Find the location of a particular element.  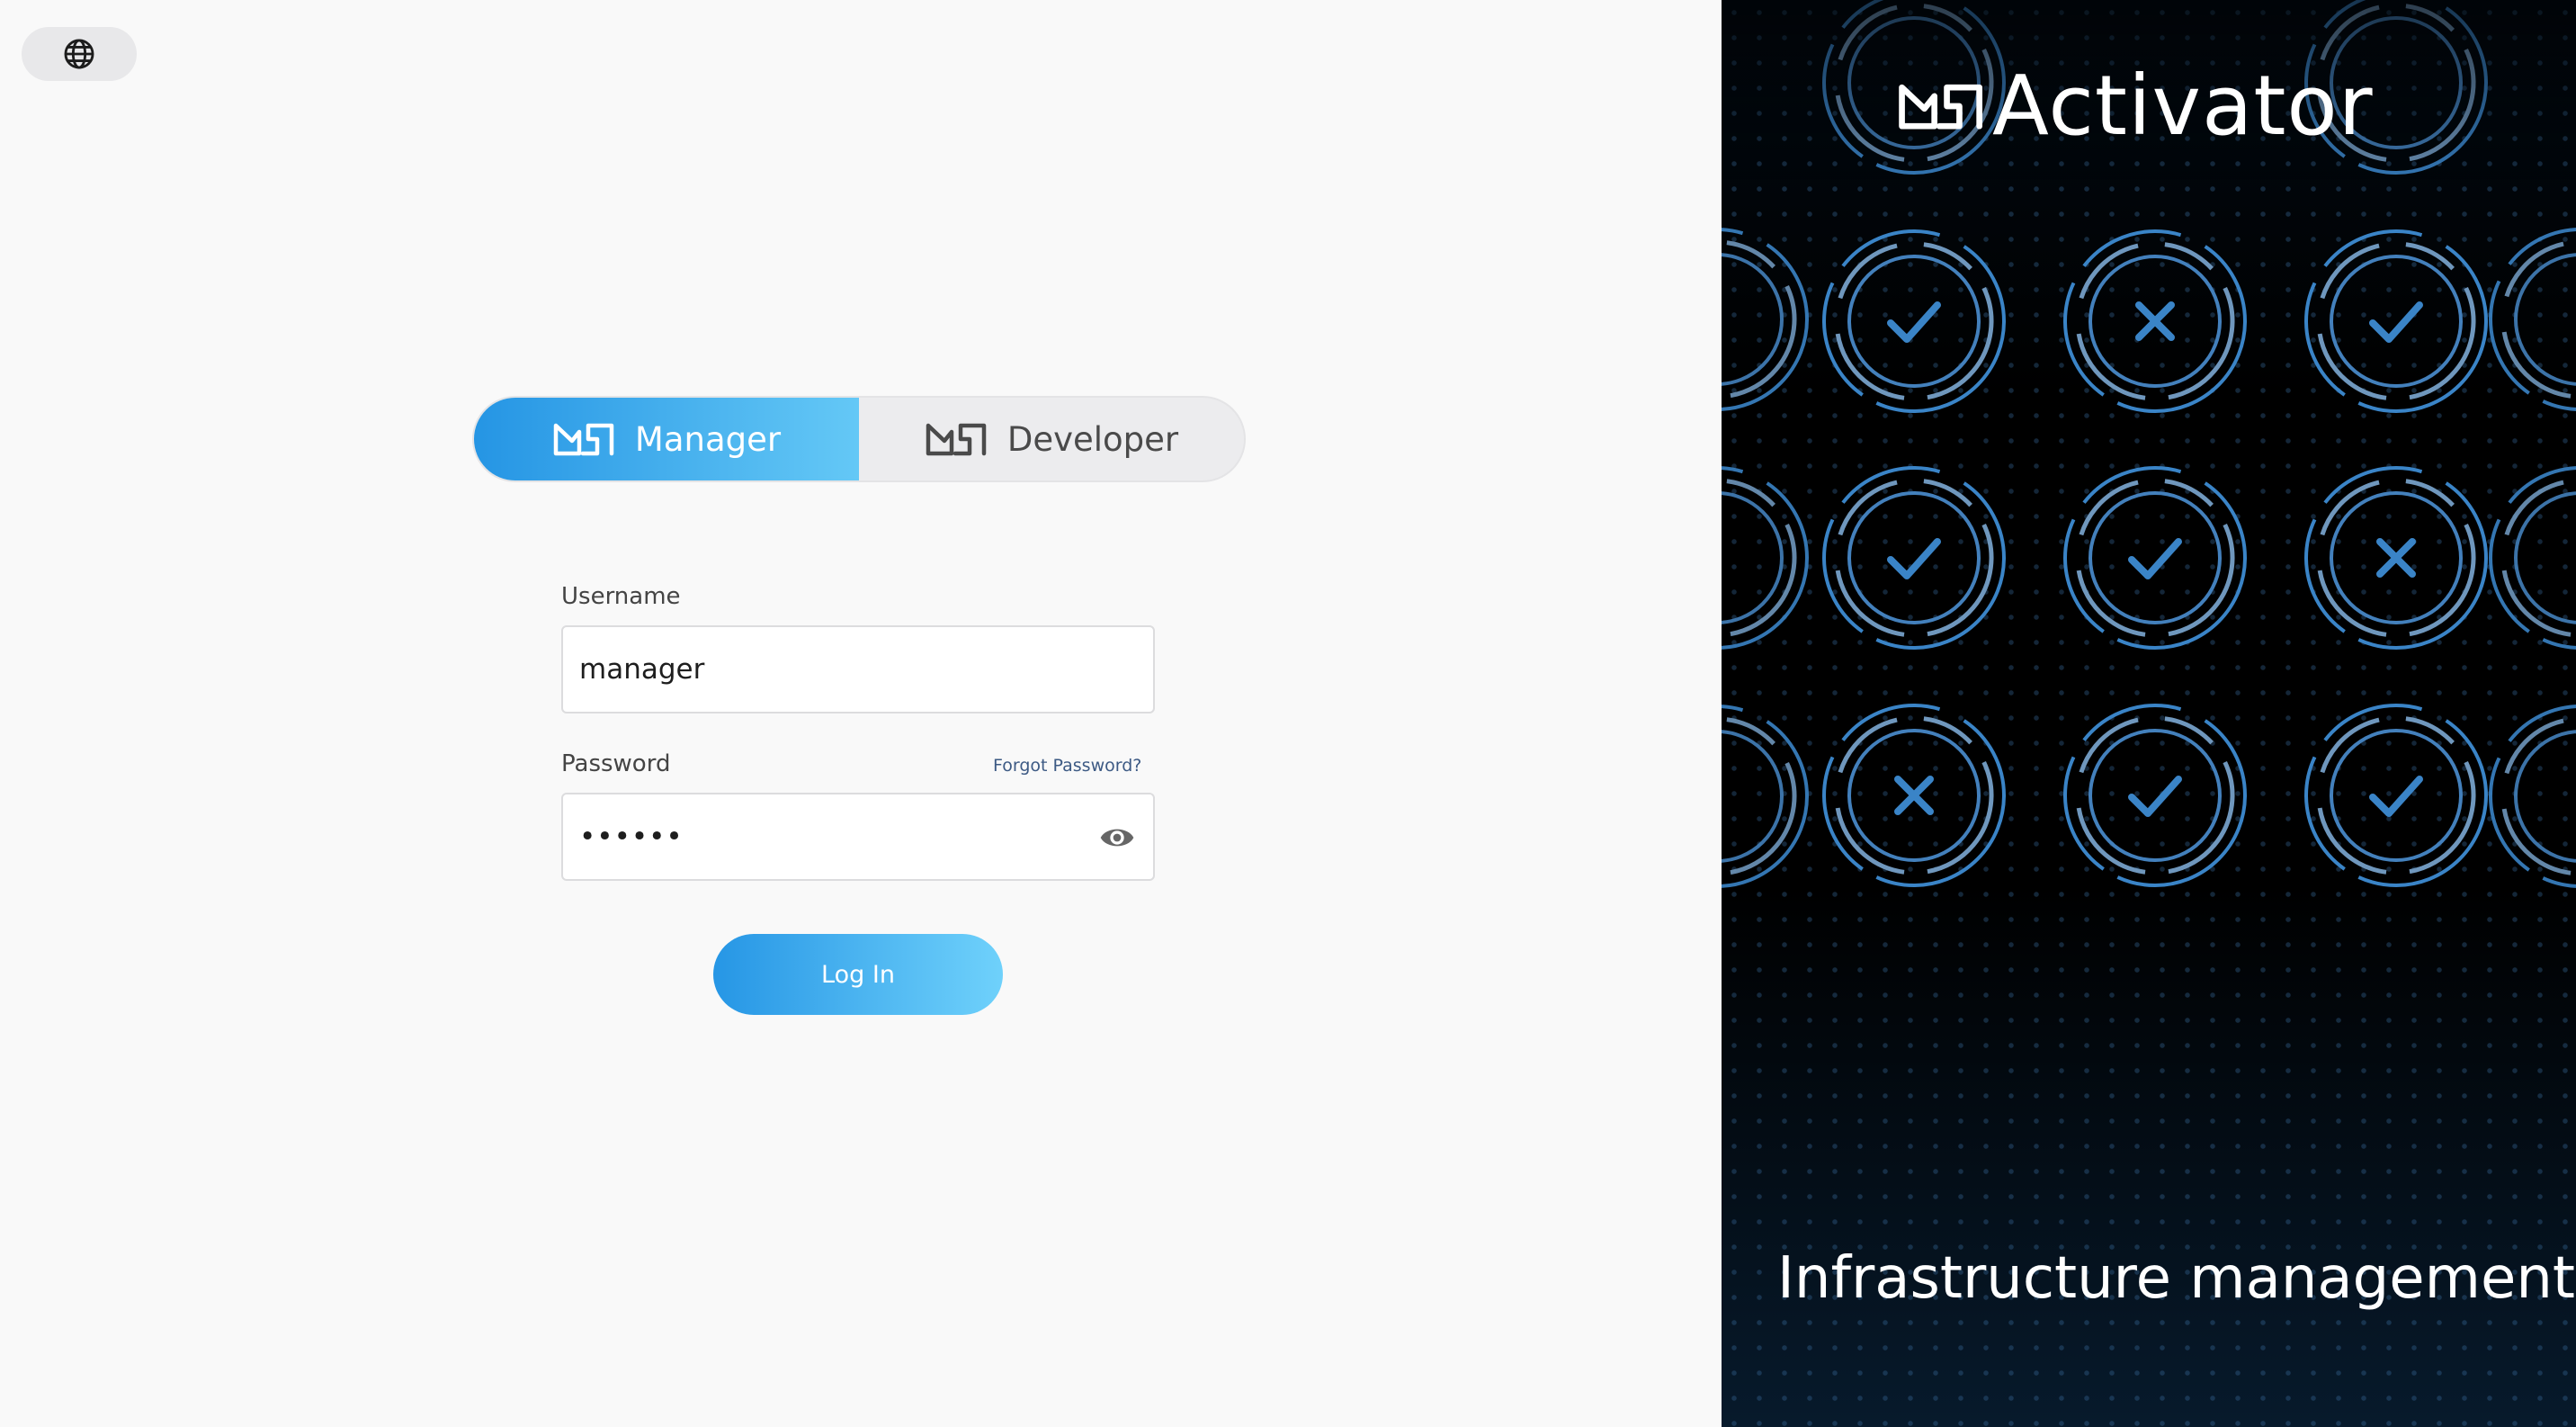

forgot-password-link: Forgot Password? is located at coordinates (1067, 766).